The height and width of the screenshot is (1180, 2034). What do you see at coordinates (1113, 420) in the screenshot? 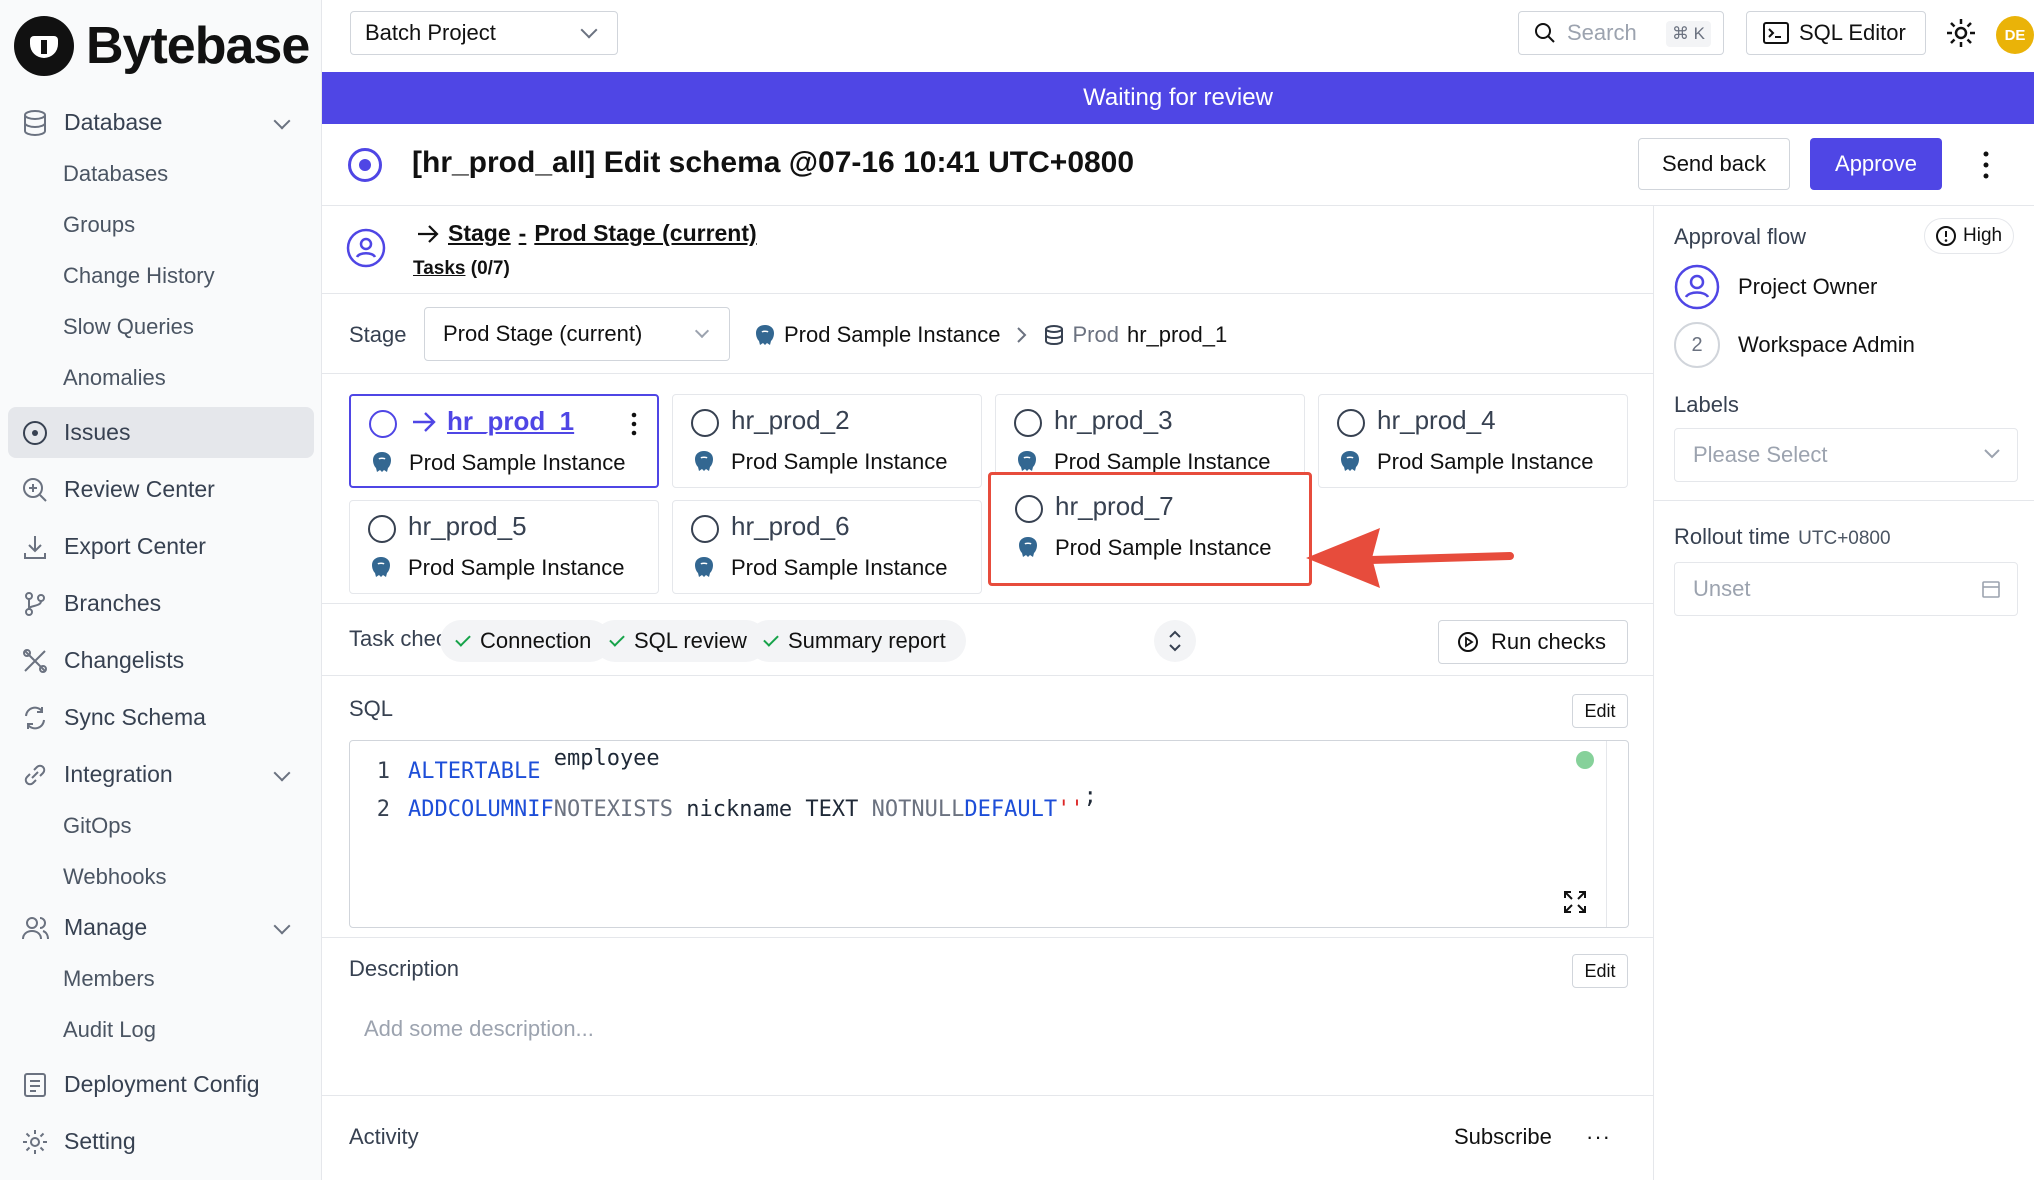
I see `task-name: hr_prod_3` at bounding box center [1113, 420].